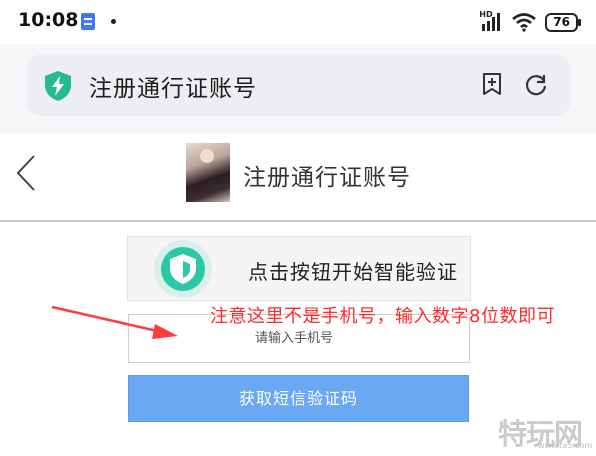 The width and height of the screenshot is (596, 456). Describe the element at coordinates (48, 20) in the screenshot. I see `status-time: 10:08` at that location.